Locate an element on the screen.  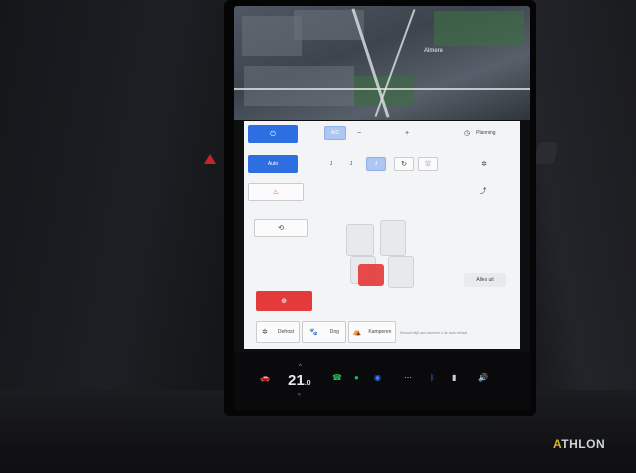
navigation-map: Almere is located at coordinates (382, 63).